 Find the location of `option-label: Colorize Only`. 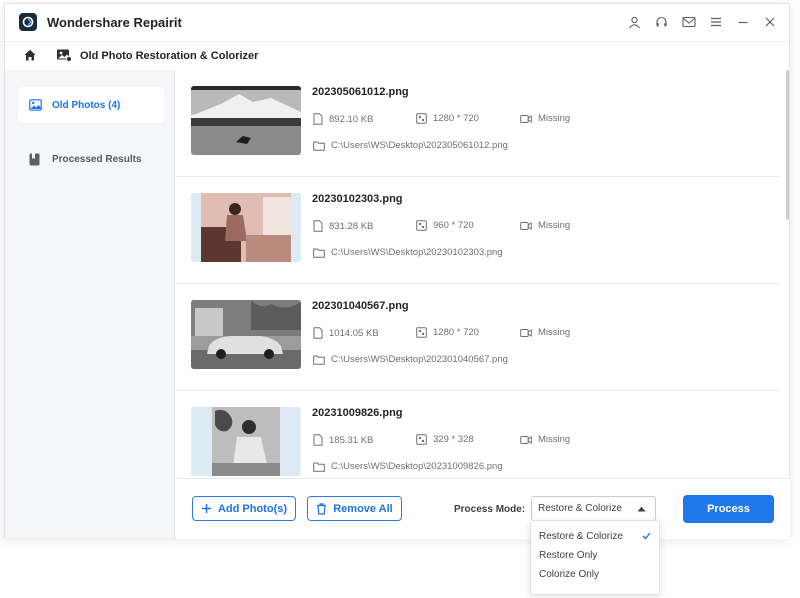

option-label: Colorize Only is located at coordinates (569, 574).